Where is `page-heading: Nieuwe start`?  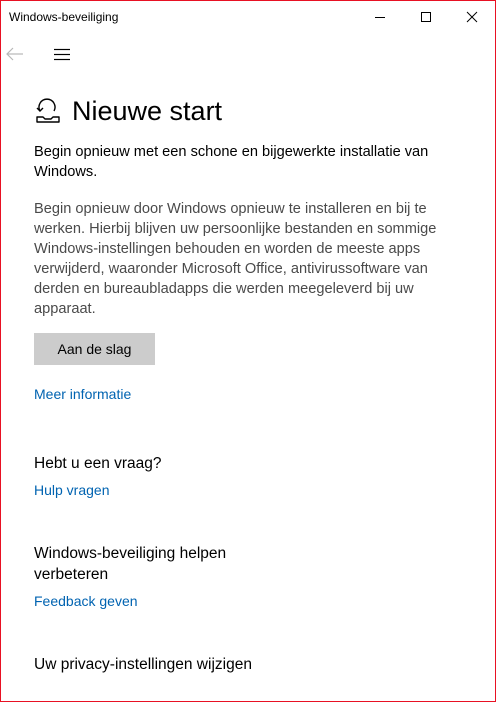
page-heading: Nieuwe start is located at coordinates (244, 111).